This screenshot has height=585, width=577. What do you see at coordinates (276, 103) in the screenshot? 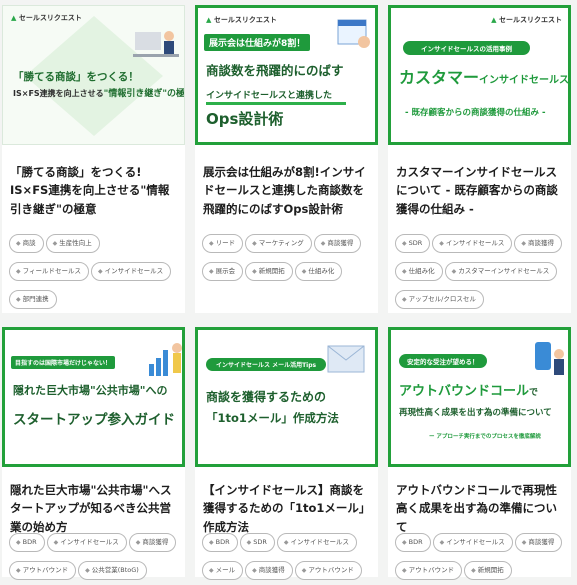
I see `underline-bar` at bounding box center [276, 103].